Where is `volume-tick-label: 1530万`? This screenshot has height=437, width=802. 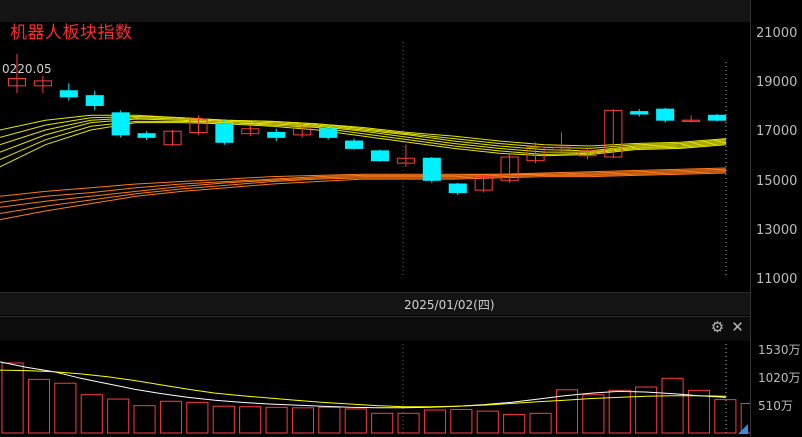
volume-tick-label: 1530万 is located at coordinates (779, 350).